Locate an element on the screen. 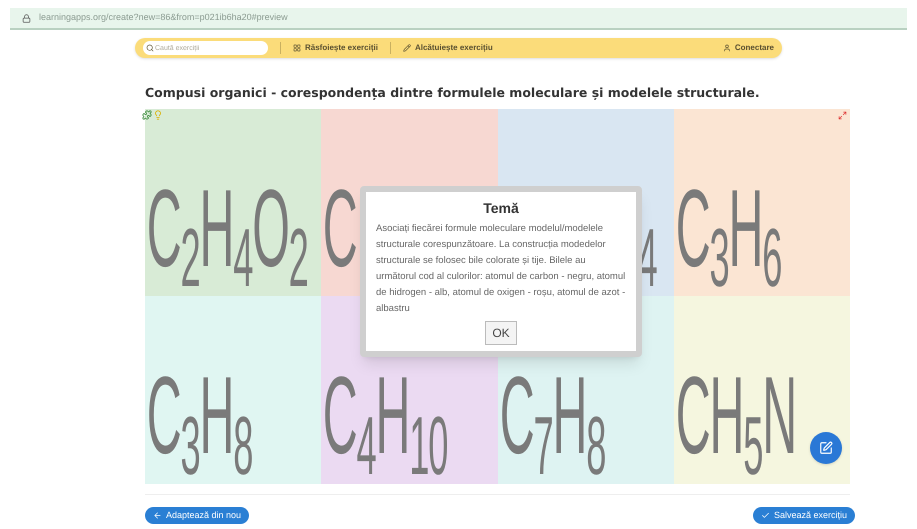 The image size is (917, 529). formula-text: CH$_{5}$N is located at coordinates (735, 416).